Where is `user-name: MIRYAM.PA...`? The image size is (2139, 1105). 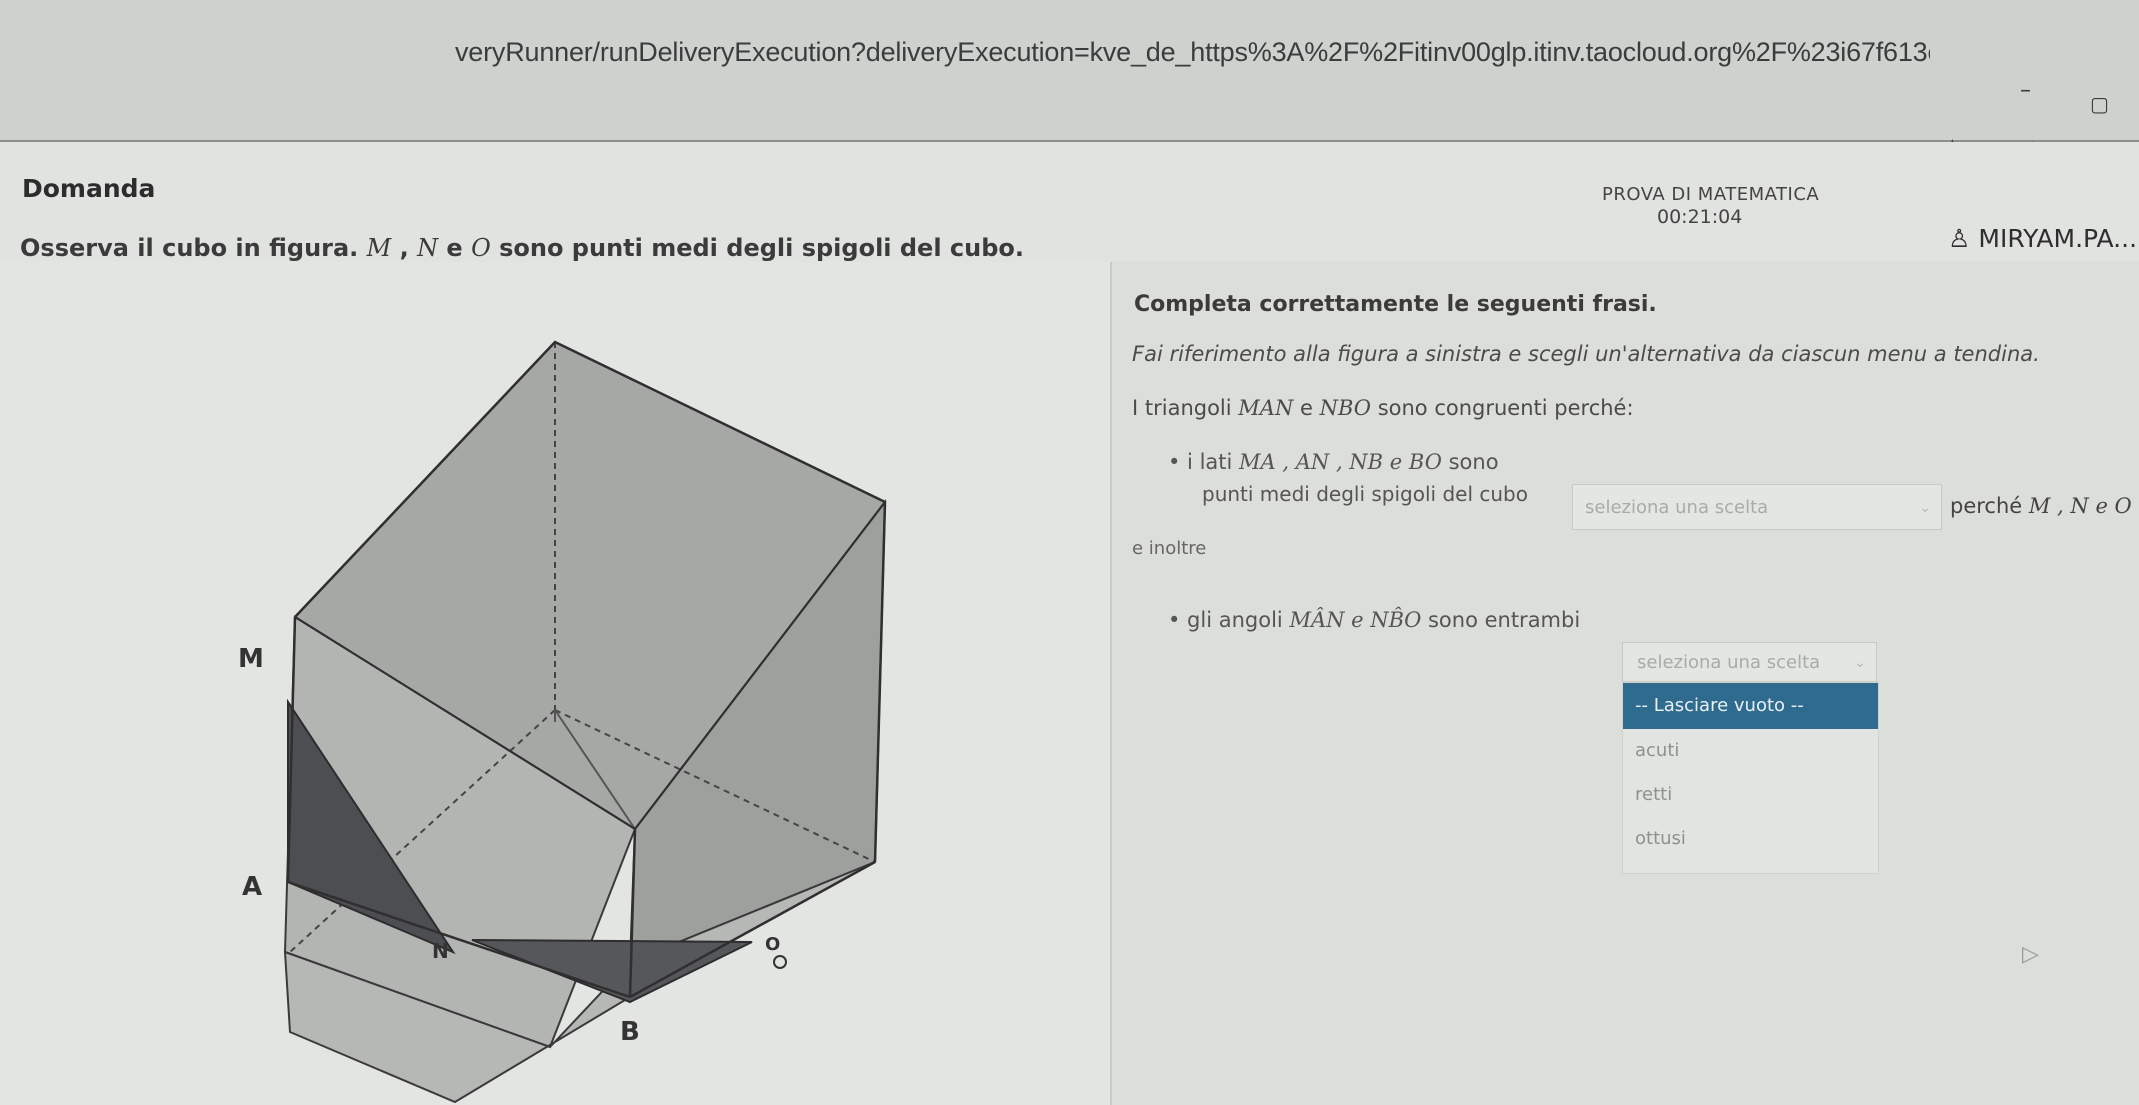 user-name: MIRYAM.PA... is located at coordinates (2058, 238).